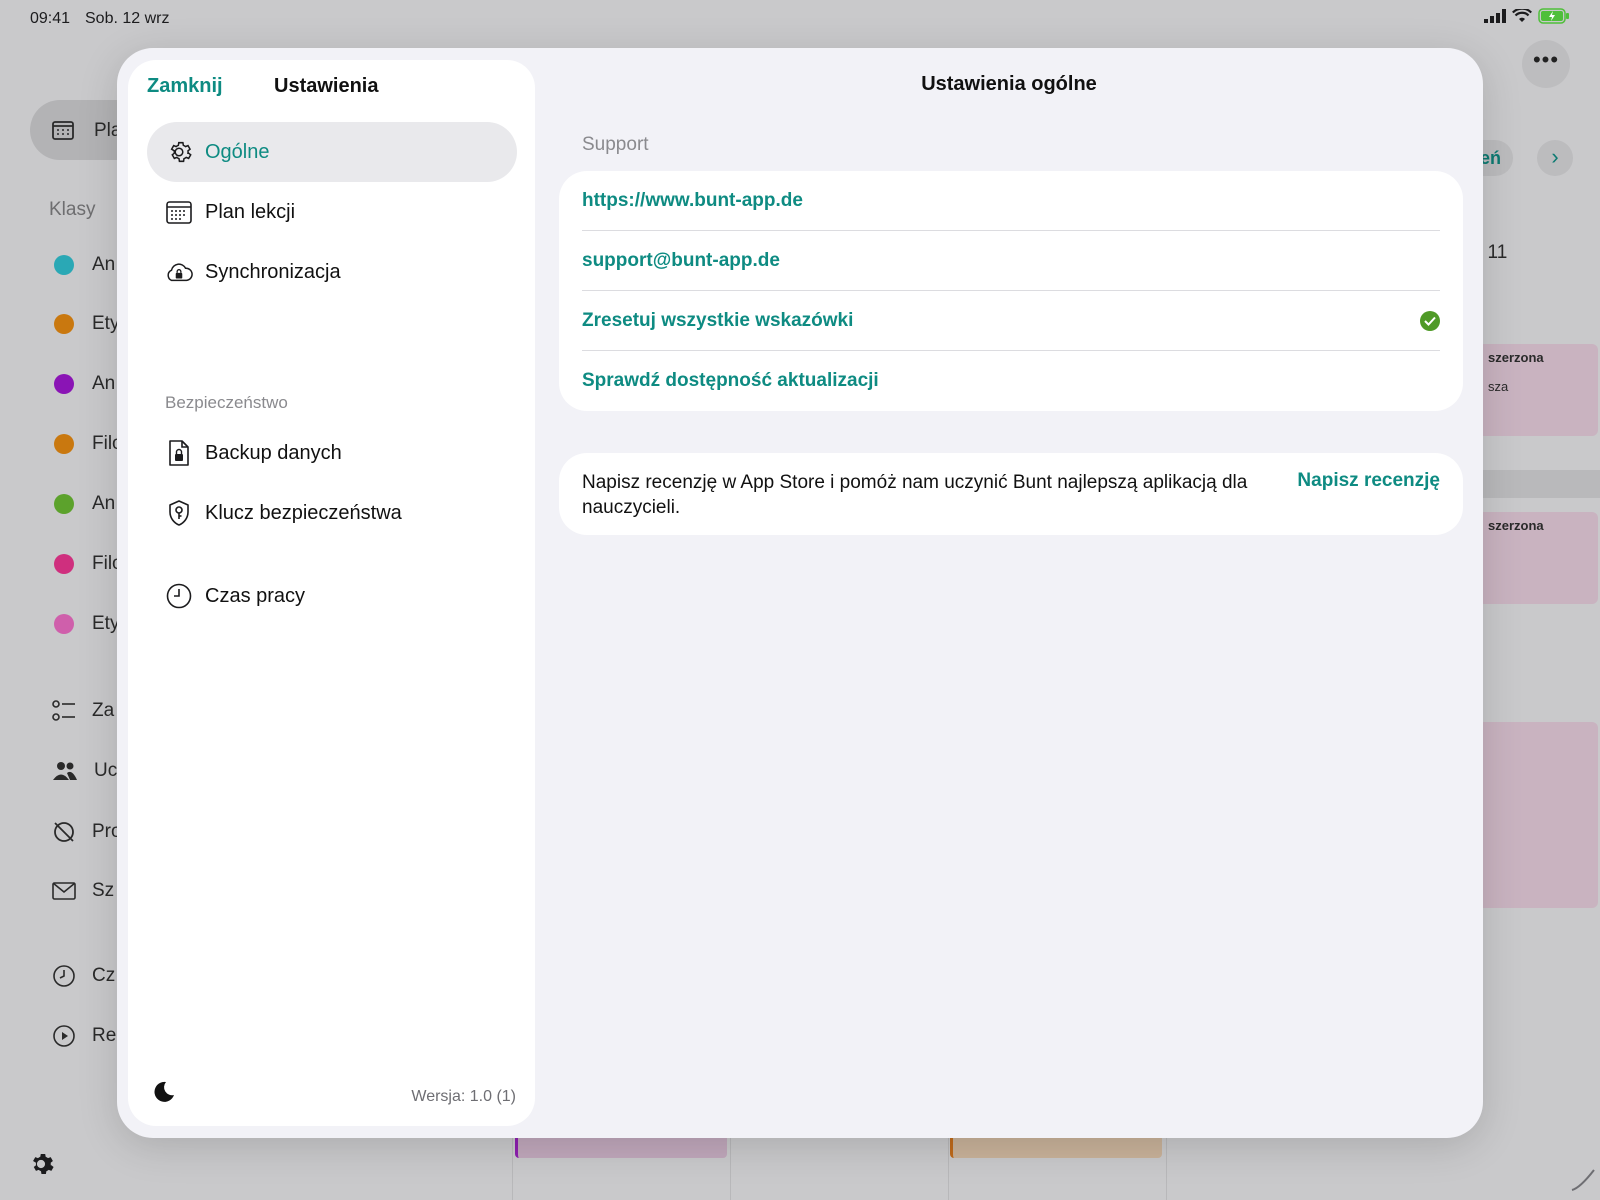 This screenshot has height=1200, width=1600. What do you see at coordinates (1011, 201) in the screenshot?
I see `website-link: https://www.bunt-app.de` at bounding box center [1011, 201].